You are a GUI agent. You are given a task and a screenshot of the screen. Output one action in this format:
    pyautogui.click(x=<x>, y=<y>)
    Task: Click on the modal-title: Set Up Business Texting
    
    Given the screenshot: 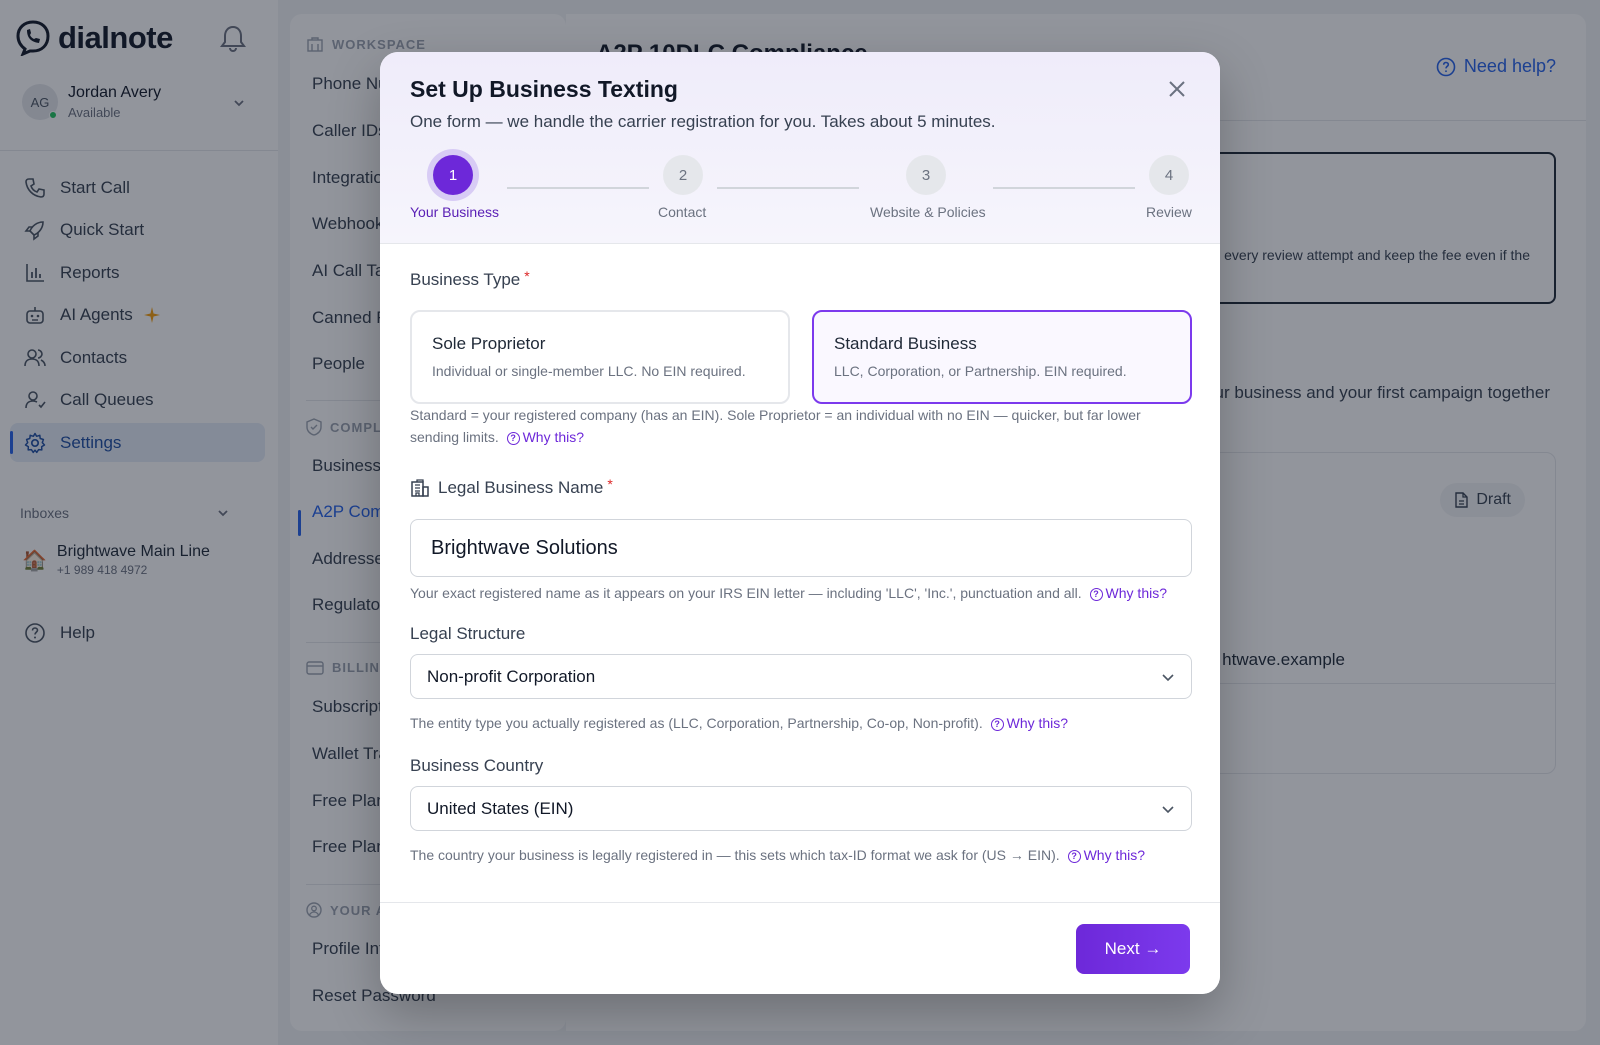 What is the action you would take?
    pyautogui.click(x=544, y=89)
    